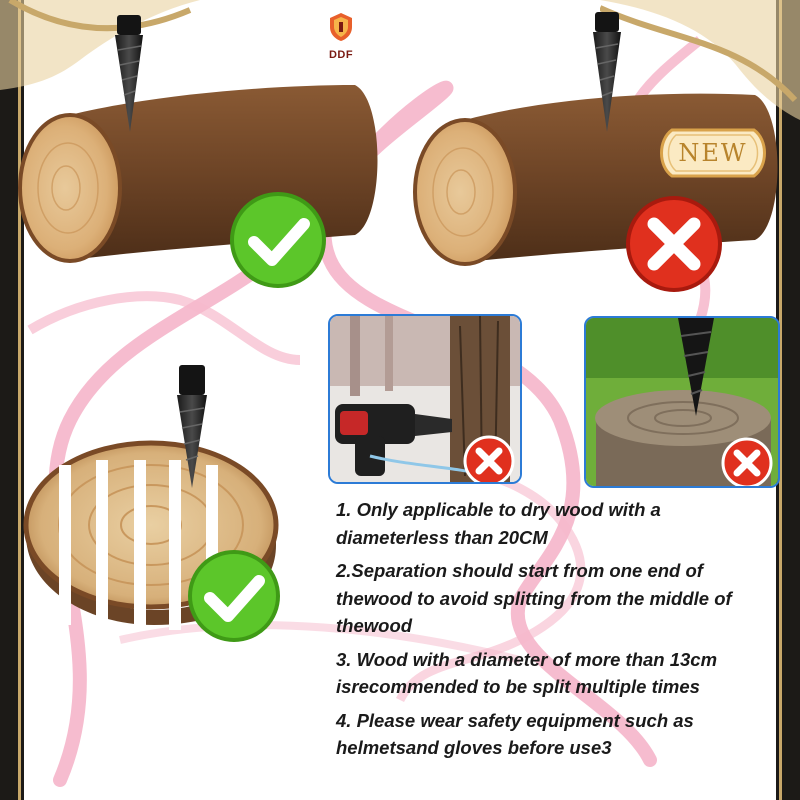 The width and height of the screenshot is (800, 800). I want to click on photo-handheld-drill-tree, so click(425, 399).